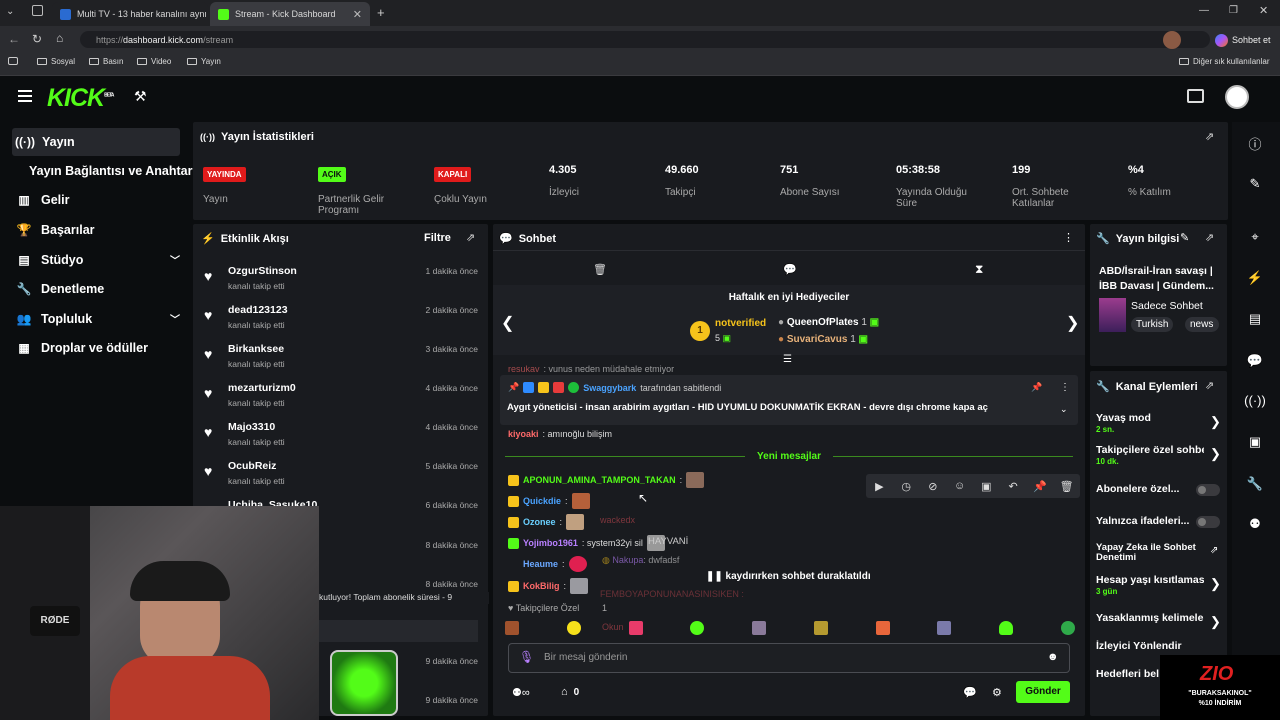  Describe the element at coordinates (140, 96) in the screenshot. I see `hammer-icon: ⚒` at that location.